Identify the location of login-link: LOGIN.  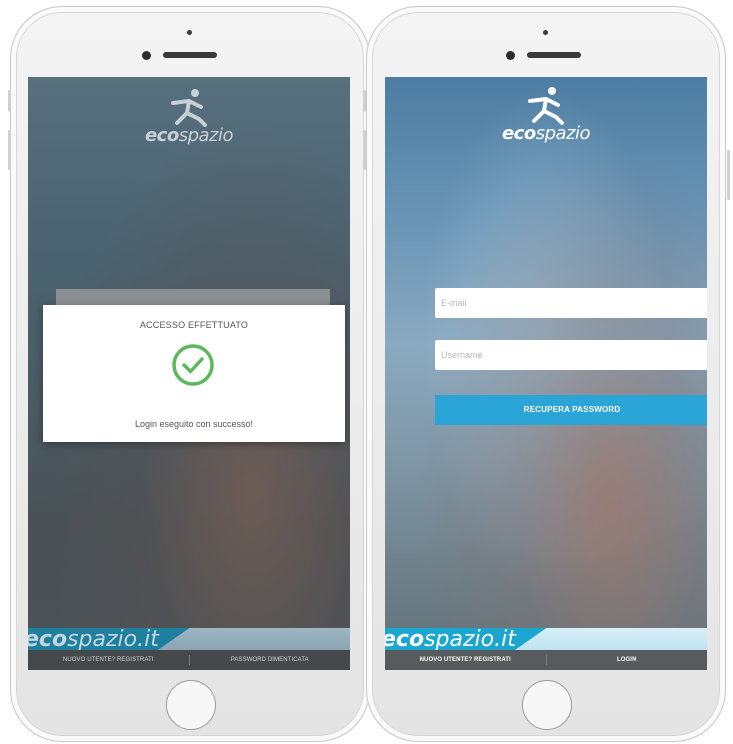
(627, 660).